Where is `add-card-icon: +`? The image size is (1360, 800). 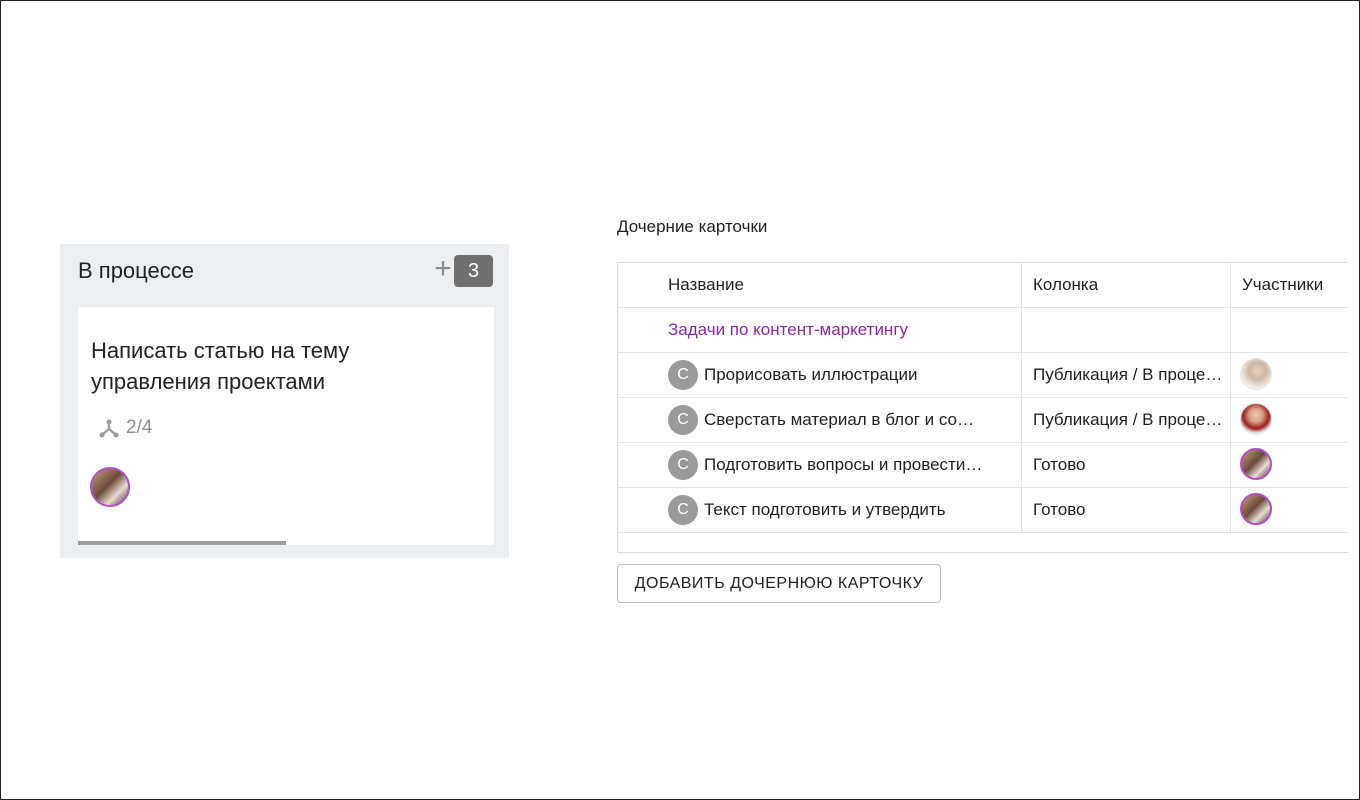 add-card-icon: + is located at coordinates (443, 269).